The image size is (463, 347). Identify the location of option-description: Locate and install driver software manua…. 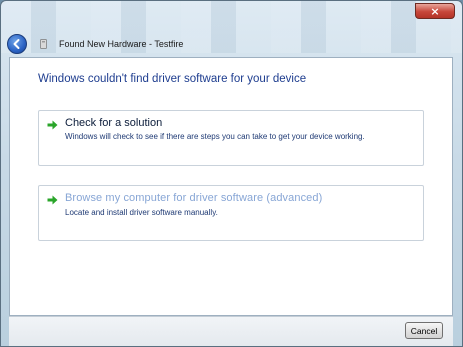
(141, 212).